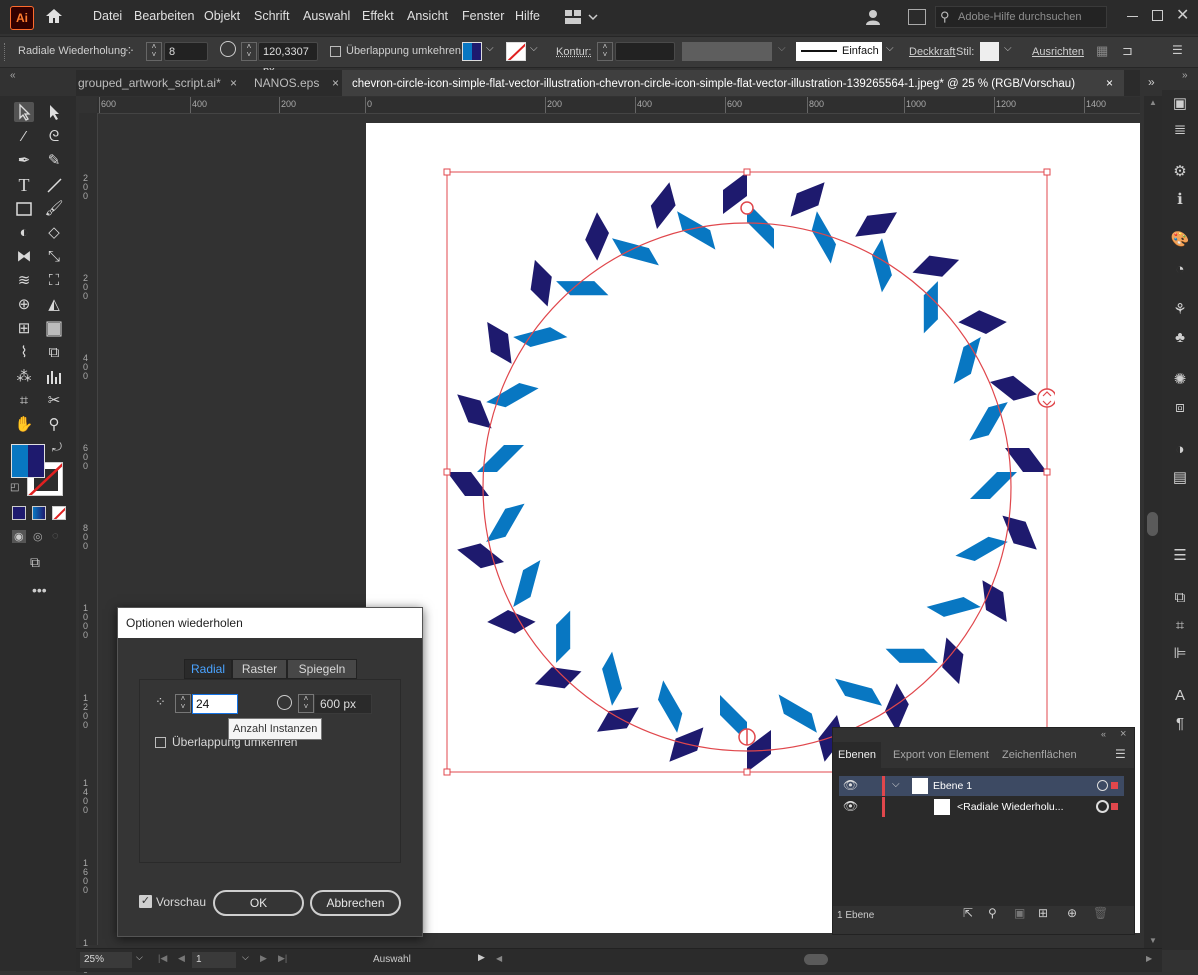 This screenshot has height=975, width=1198. What do you see at coordinates (24, 353) in the screenshot?
I see `eyedropper-tool-icon: ⌇` at bounding box center [24, 353].